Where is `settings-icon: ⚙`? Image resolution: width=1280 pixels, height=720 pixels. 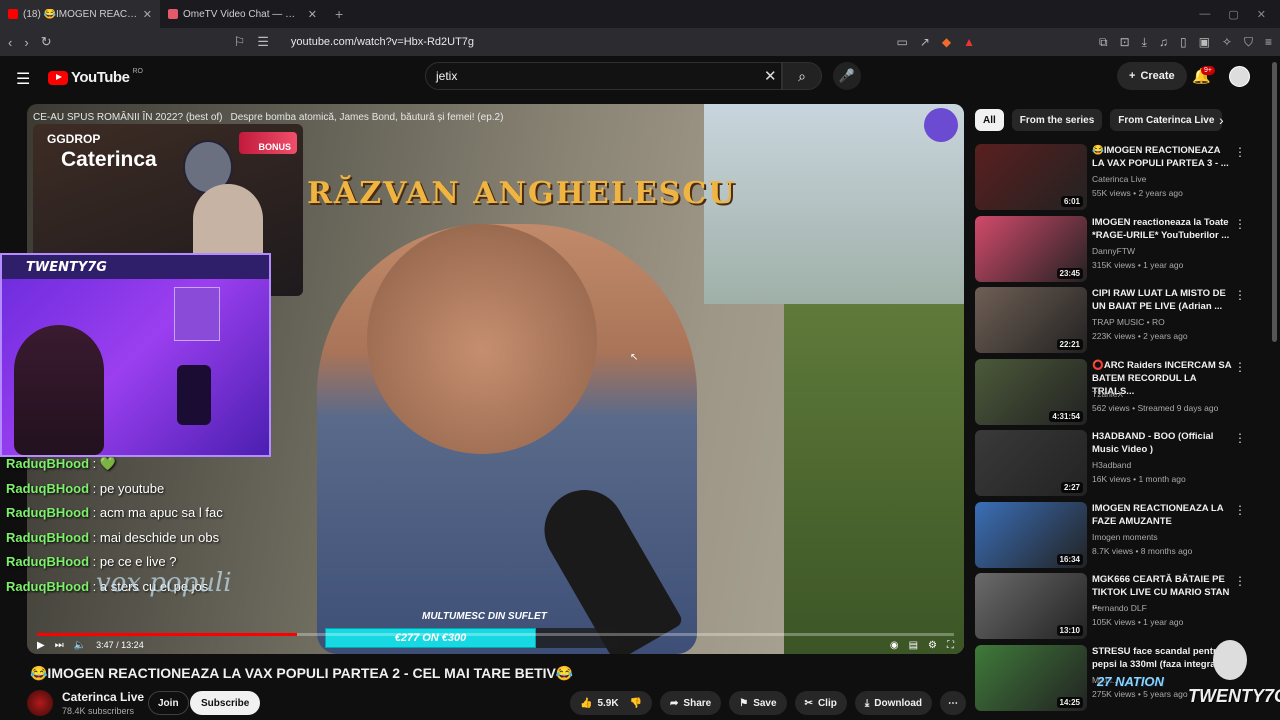 settings-icon: ⚙ is located at coordinates (932, 645).